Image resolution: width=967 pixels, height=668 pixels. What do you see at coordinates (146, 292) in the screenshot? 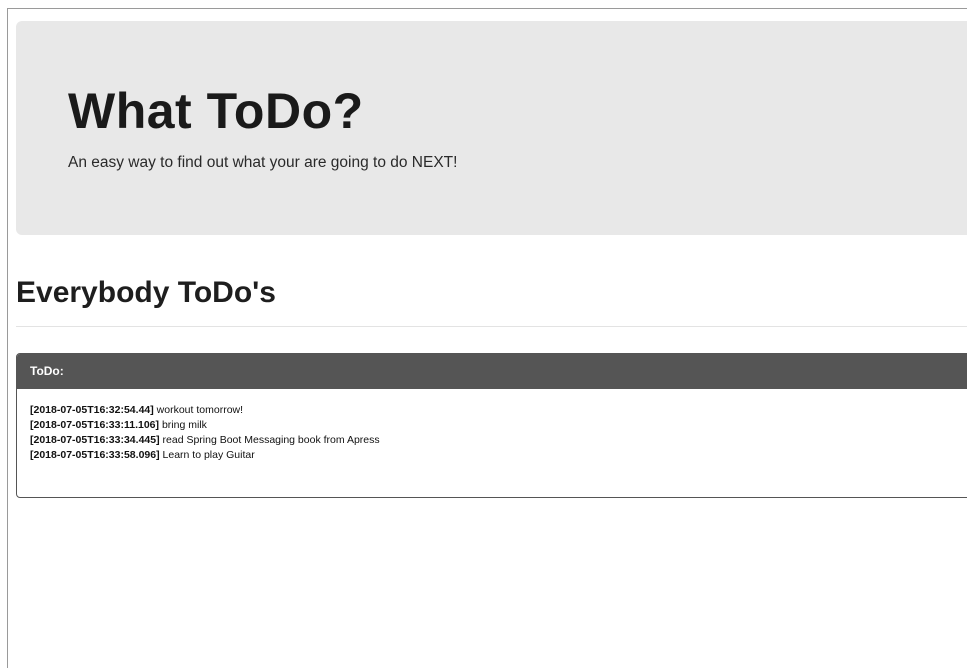
I see `section-title: Everybody ToDo's` at bounding box center [146, 292].